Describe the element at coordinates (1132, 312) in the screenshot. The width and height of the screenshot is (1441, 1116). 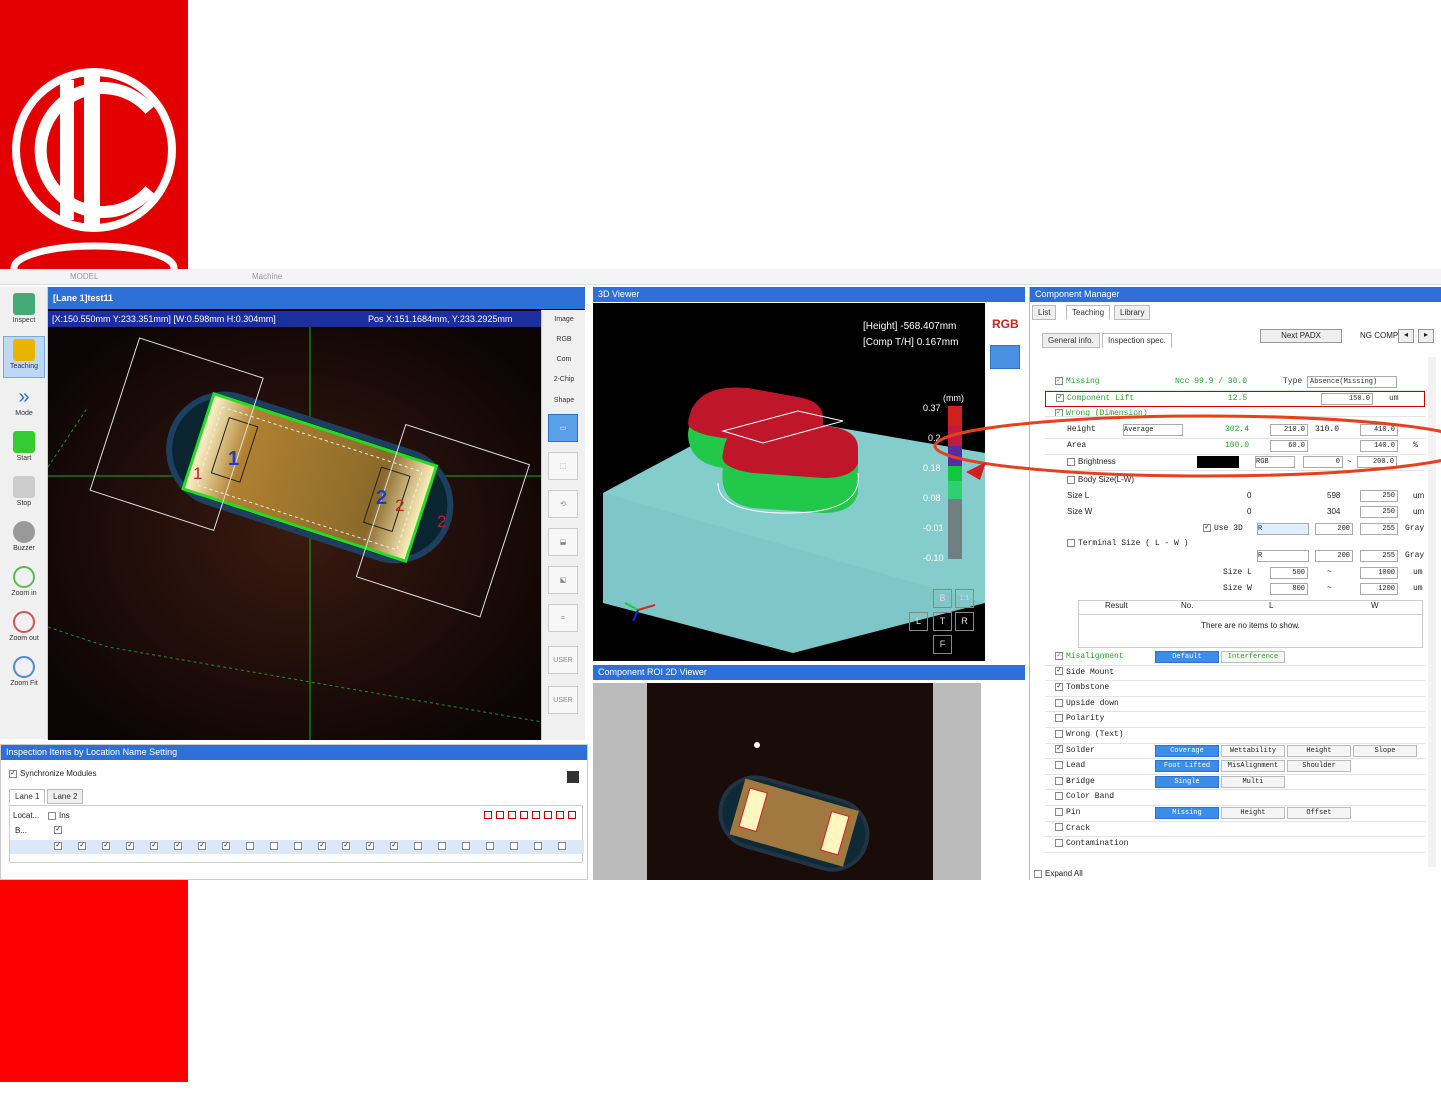
I see `tab-library: Library` at that location.